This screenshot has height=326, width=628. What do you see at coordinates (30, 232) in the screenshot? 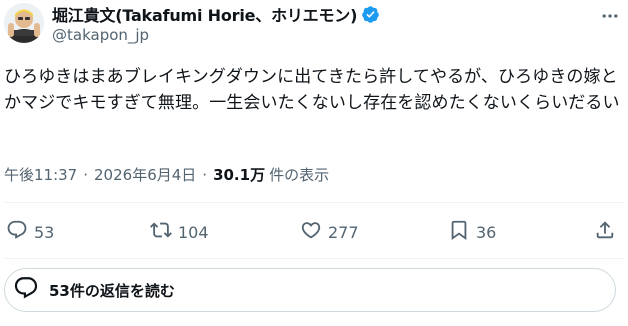
I see `reply-button: 53` at bounding box center [30, 232].